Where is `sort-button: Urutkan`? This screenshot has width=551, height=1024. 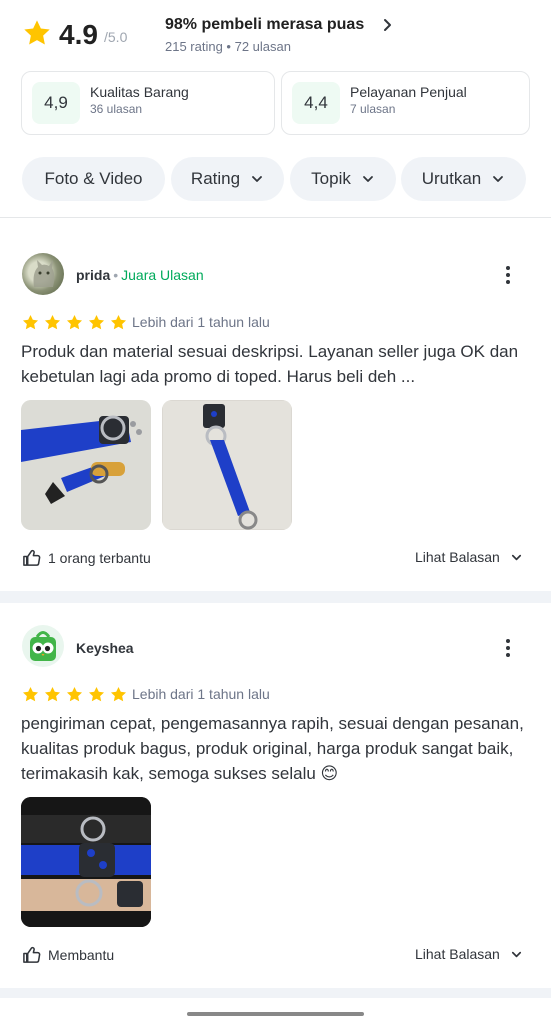 sort-button: Urutkan is located at coordinates (463, 179).